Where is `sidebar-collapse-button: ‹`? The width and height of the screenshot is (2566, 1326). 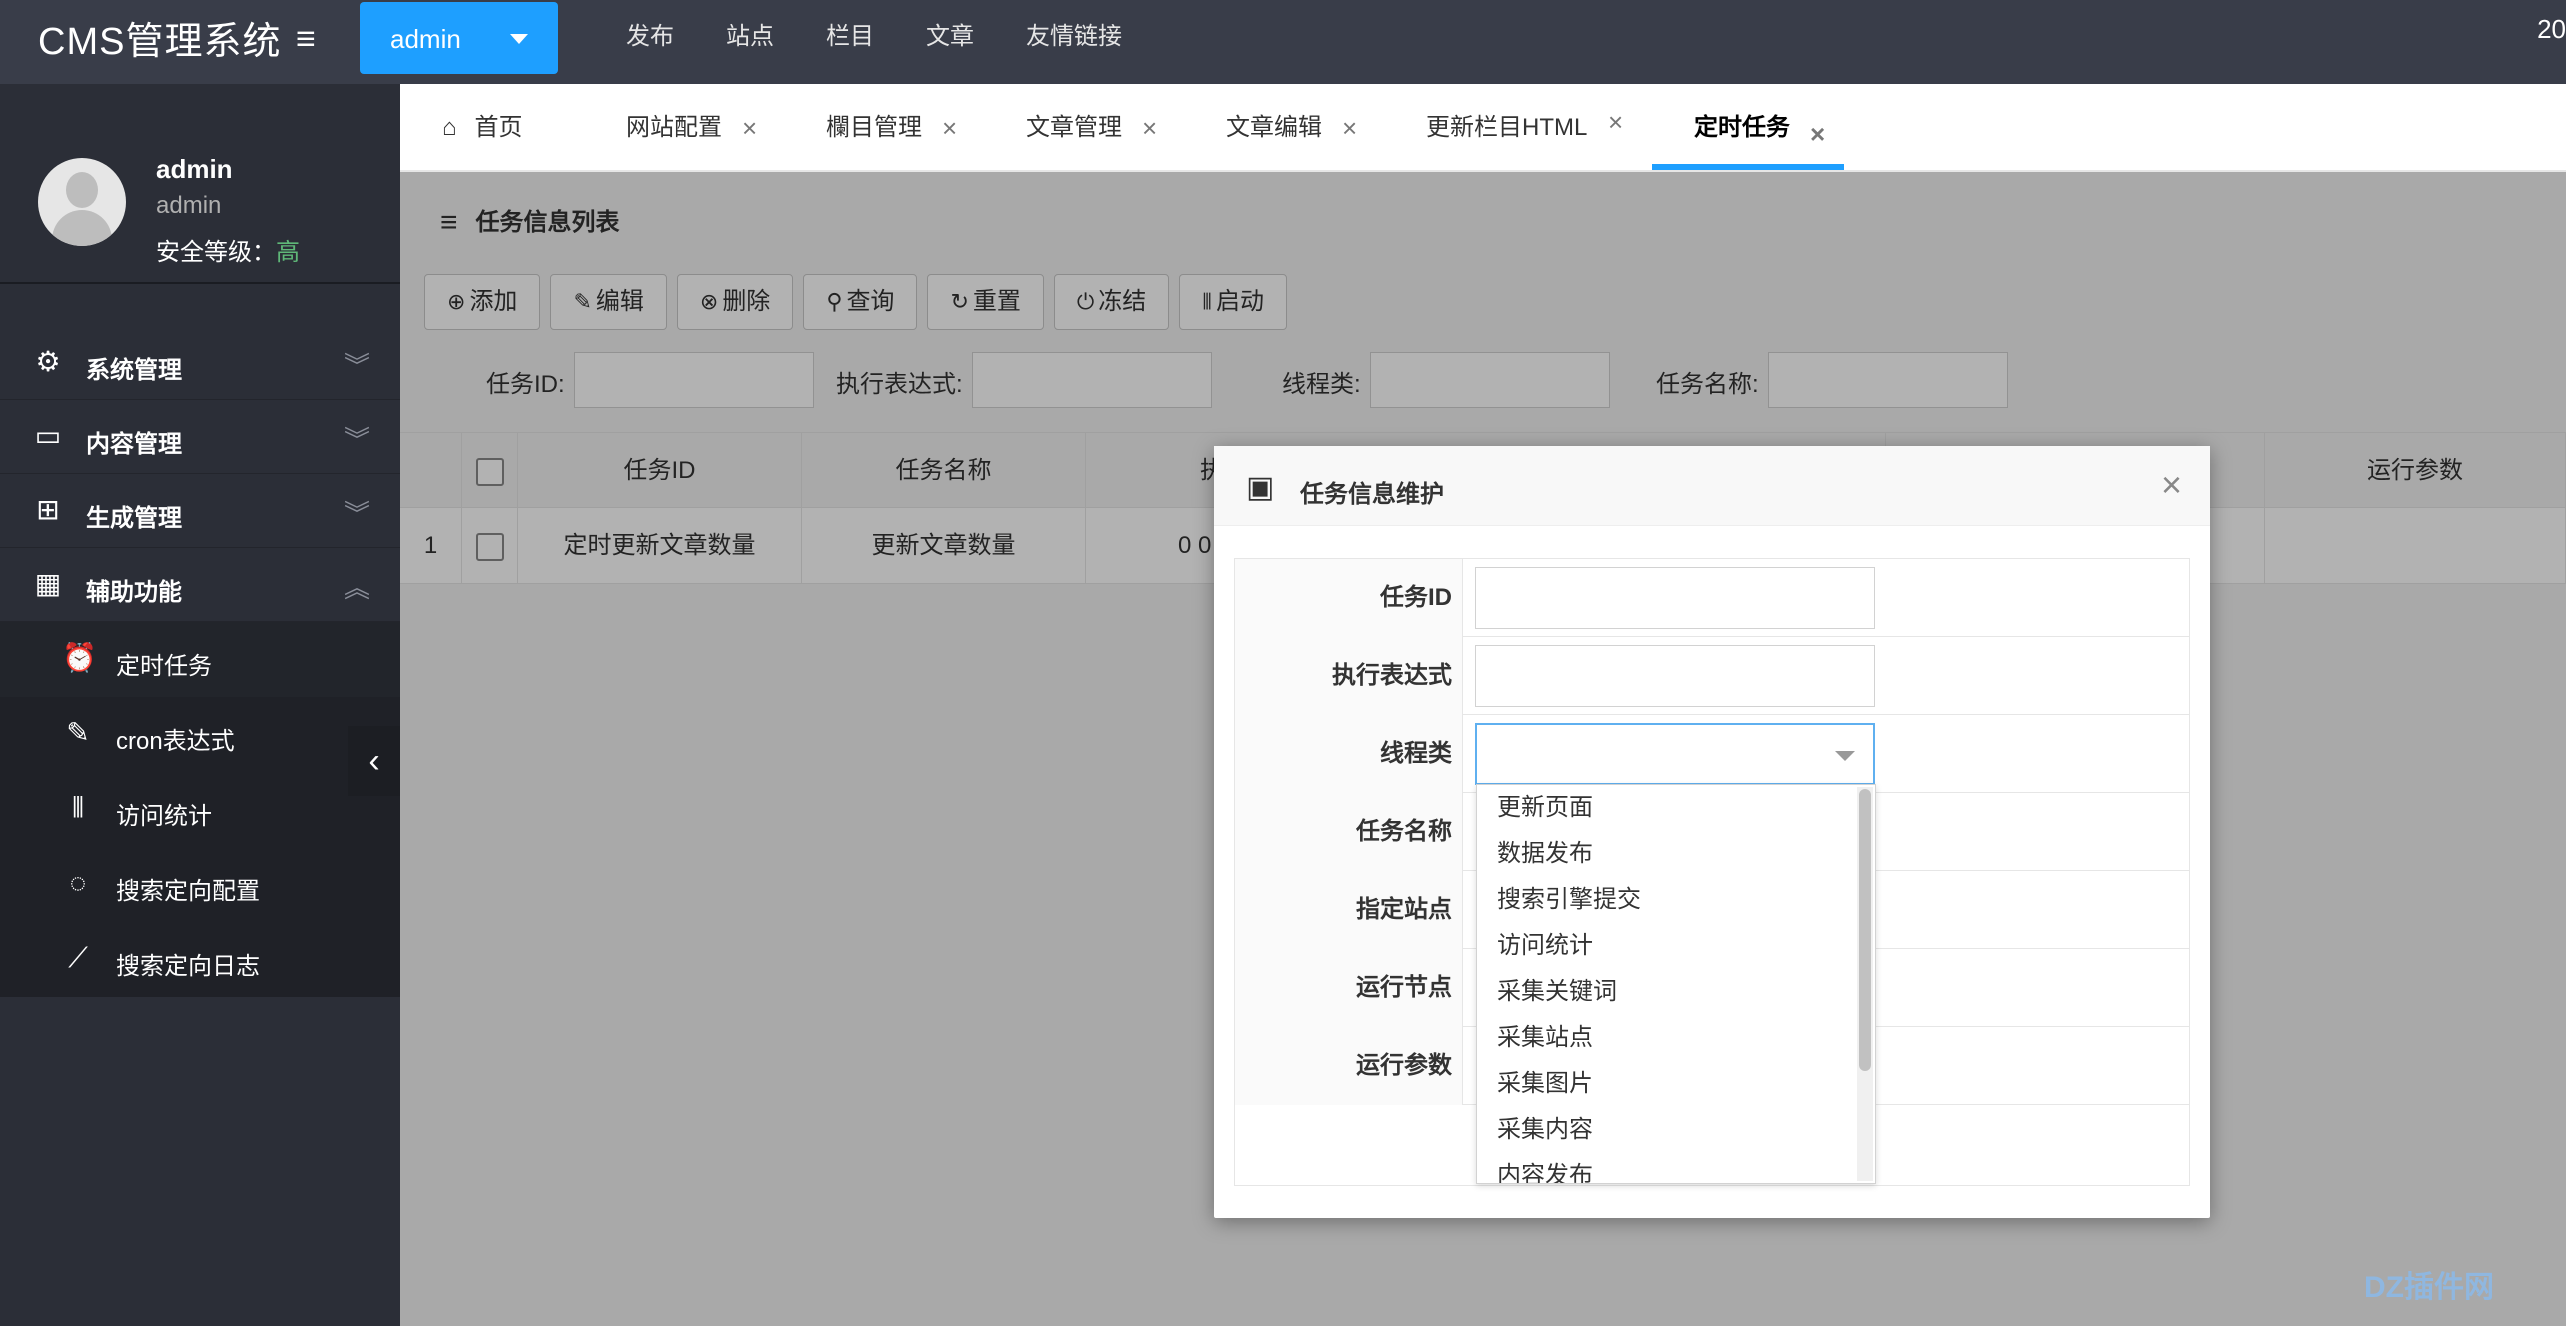
sidebar-collapse-button: ‹ is located at coordinates (374, 761).